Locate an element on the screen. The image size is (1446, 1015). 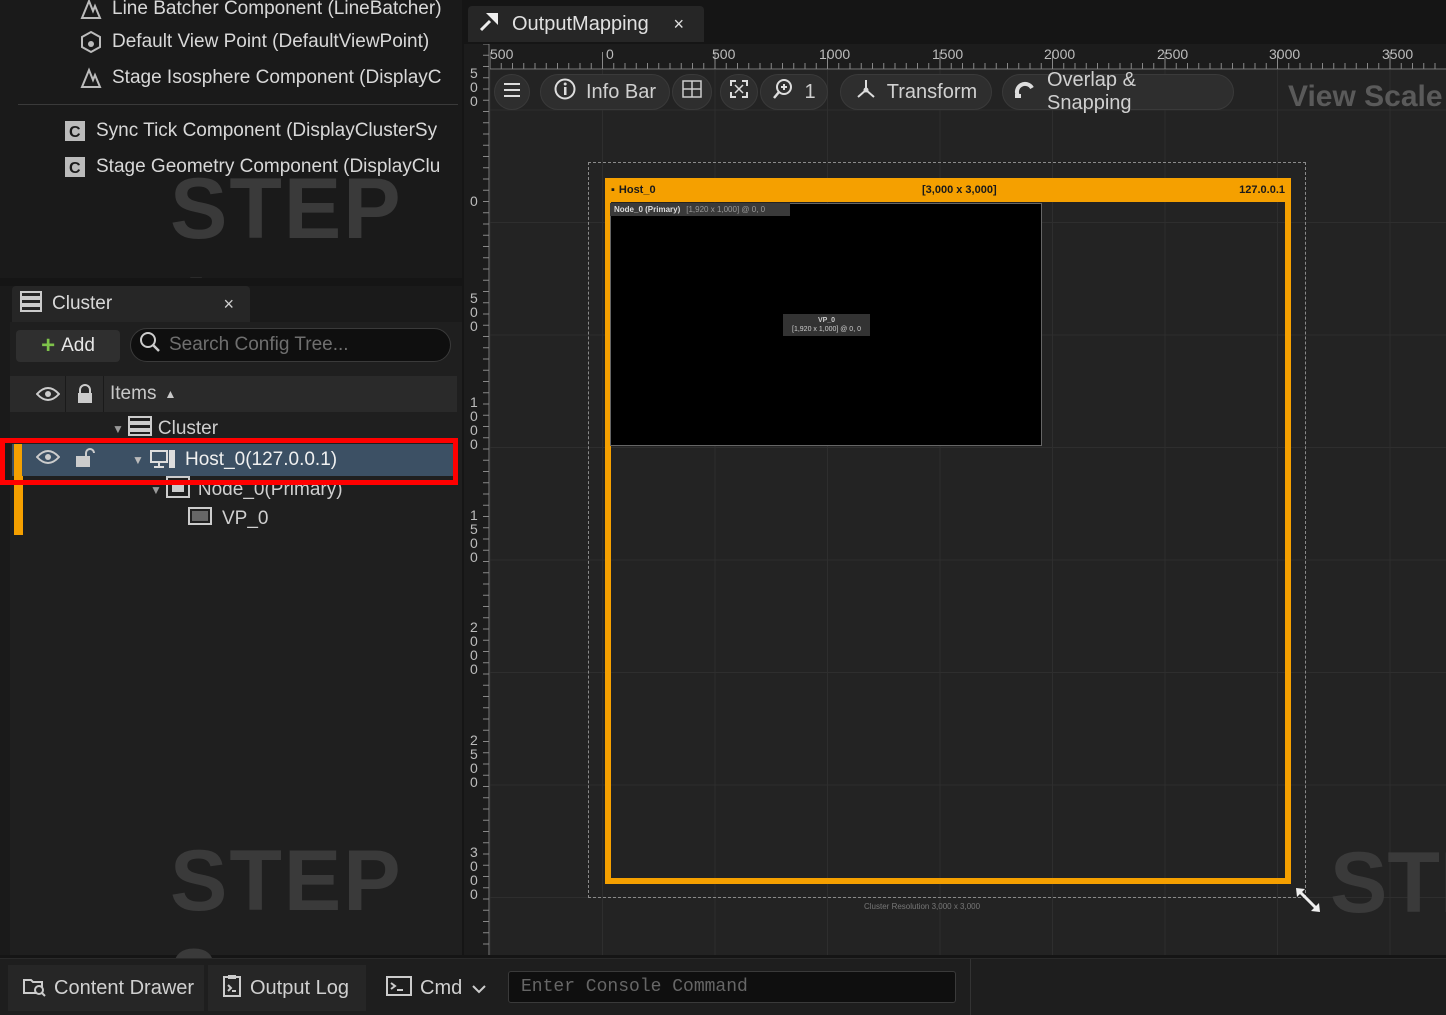
content-drawer-icon is located at coordinates (34, 988).